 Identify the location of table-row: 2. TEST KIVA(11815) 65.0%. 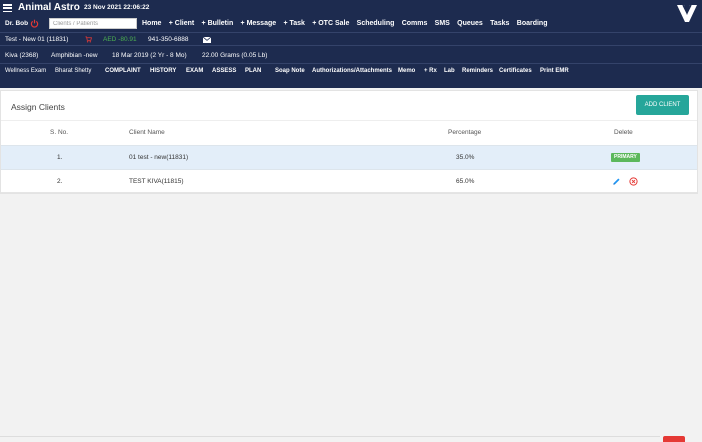
(349, 181).